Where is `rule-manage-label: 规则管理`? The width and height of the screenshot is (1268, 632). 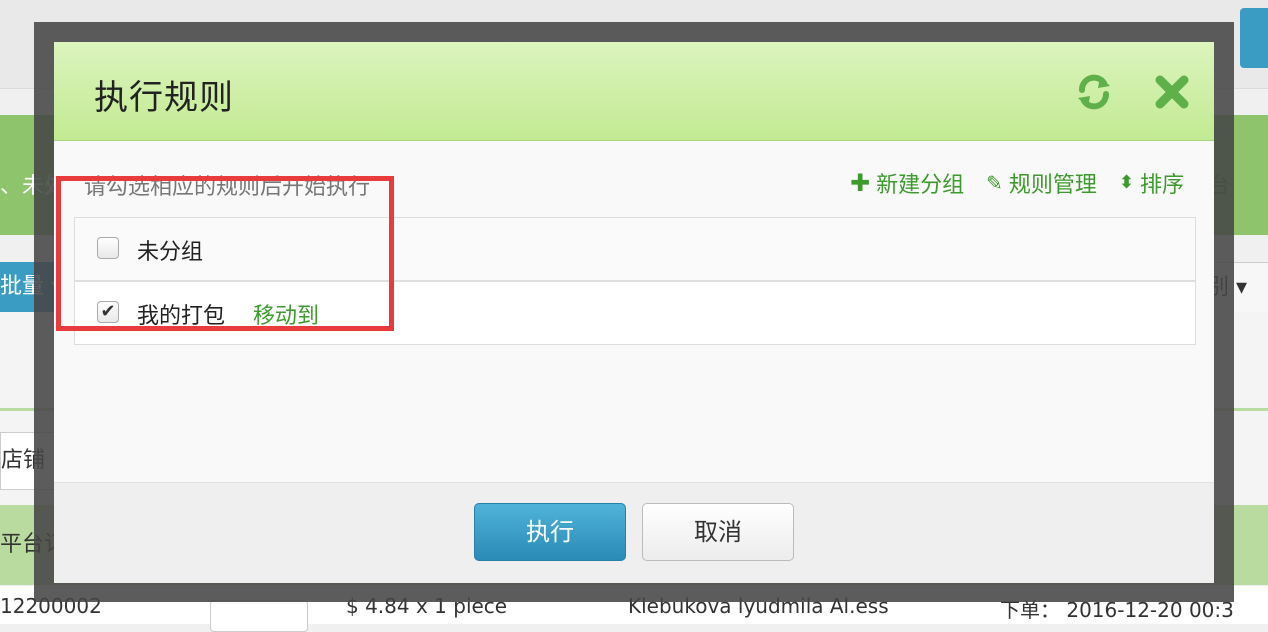
rule-manage-label: 规则管理 is located at coordinates (1052, 185).